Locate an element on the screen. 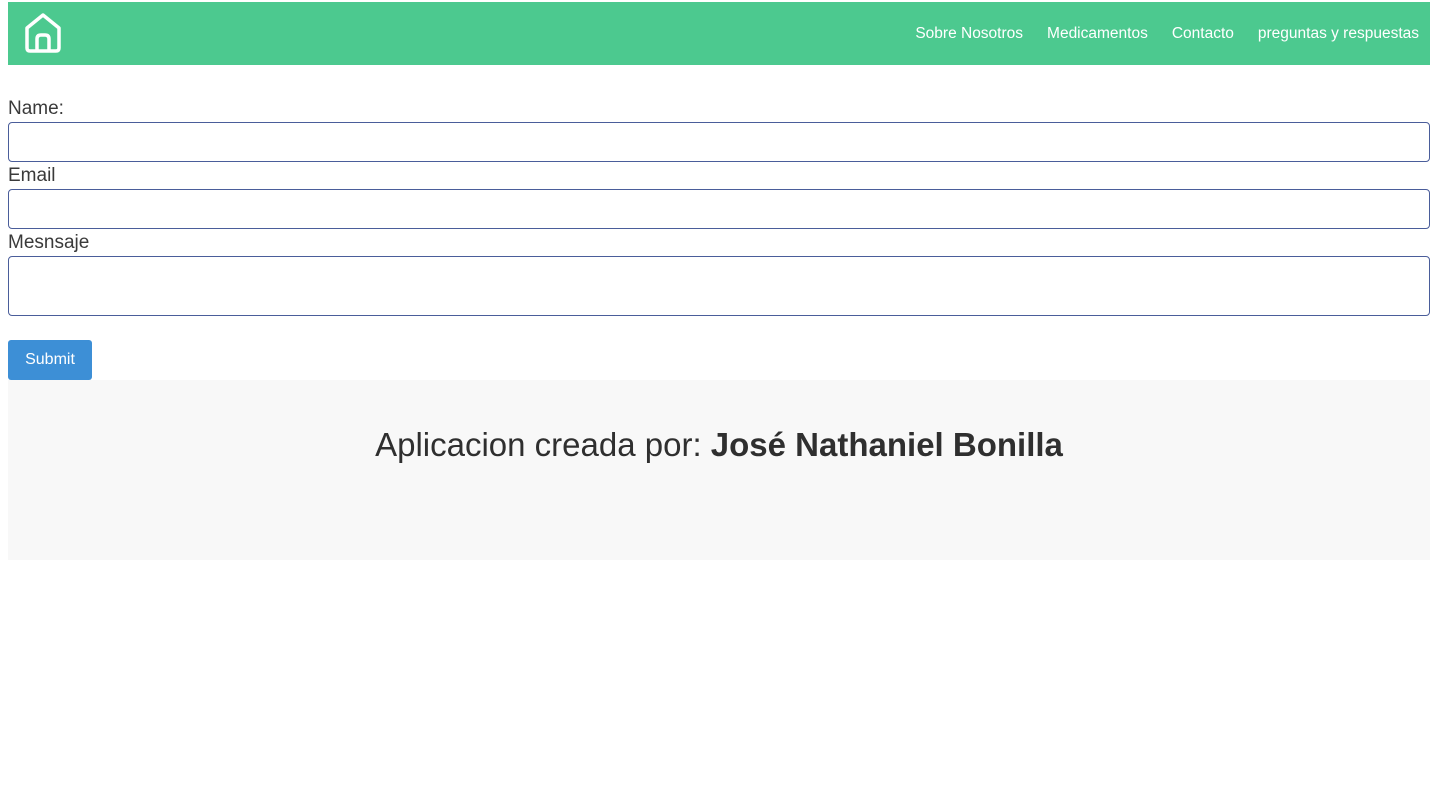 This screenshot has width=1430, height=786. home-icon is located at coordinates (43, 33).